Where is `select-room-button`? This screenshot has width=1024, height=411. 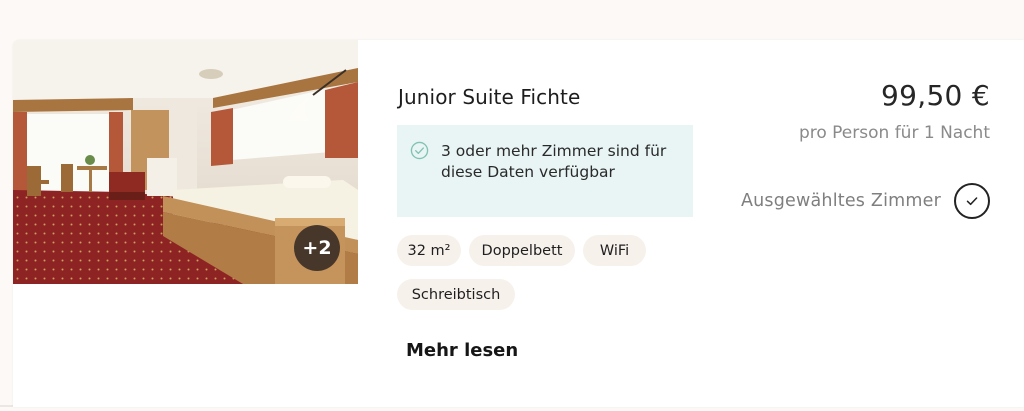 select-room-button is located at coordinates (972, 201).